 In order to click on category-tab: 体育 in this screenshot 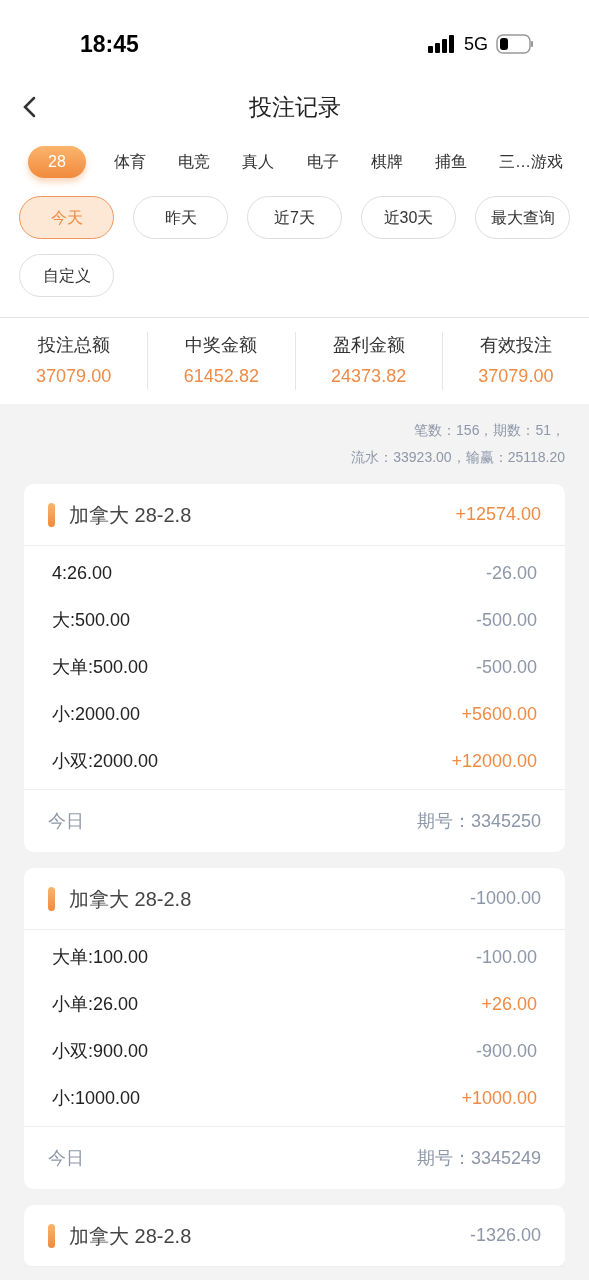, I will do `click(130, 162)`.